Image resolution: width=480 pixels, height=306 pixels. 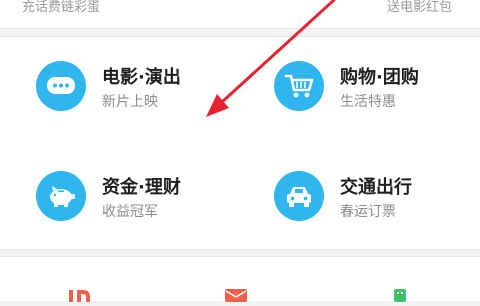 I want to click on service-subtitle: 生活特惠, so click(x=368, y=102).